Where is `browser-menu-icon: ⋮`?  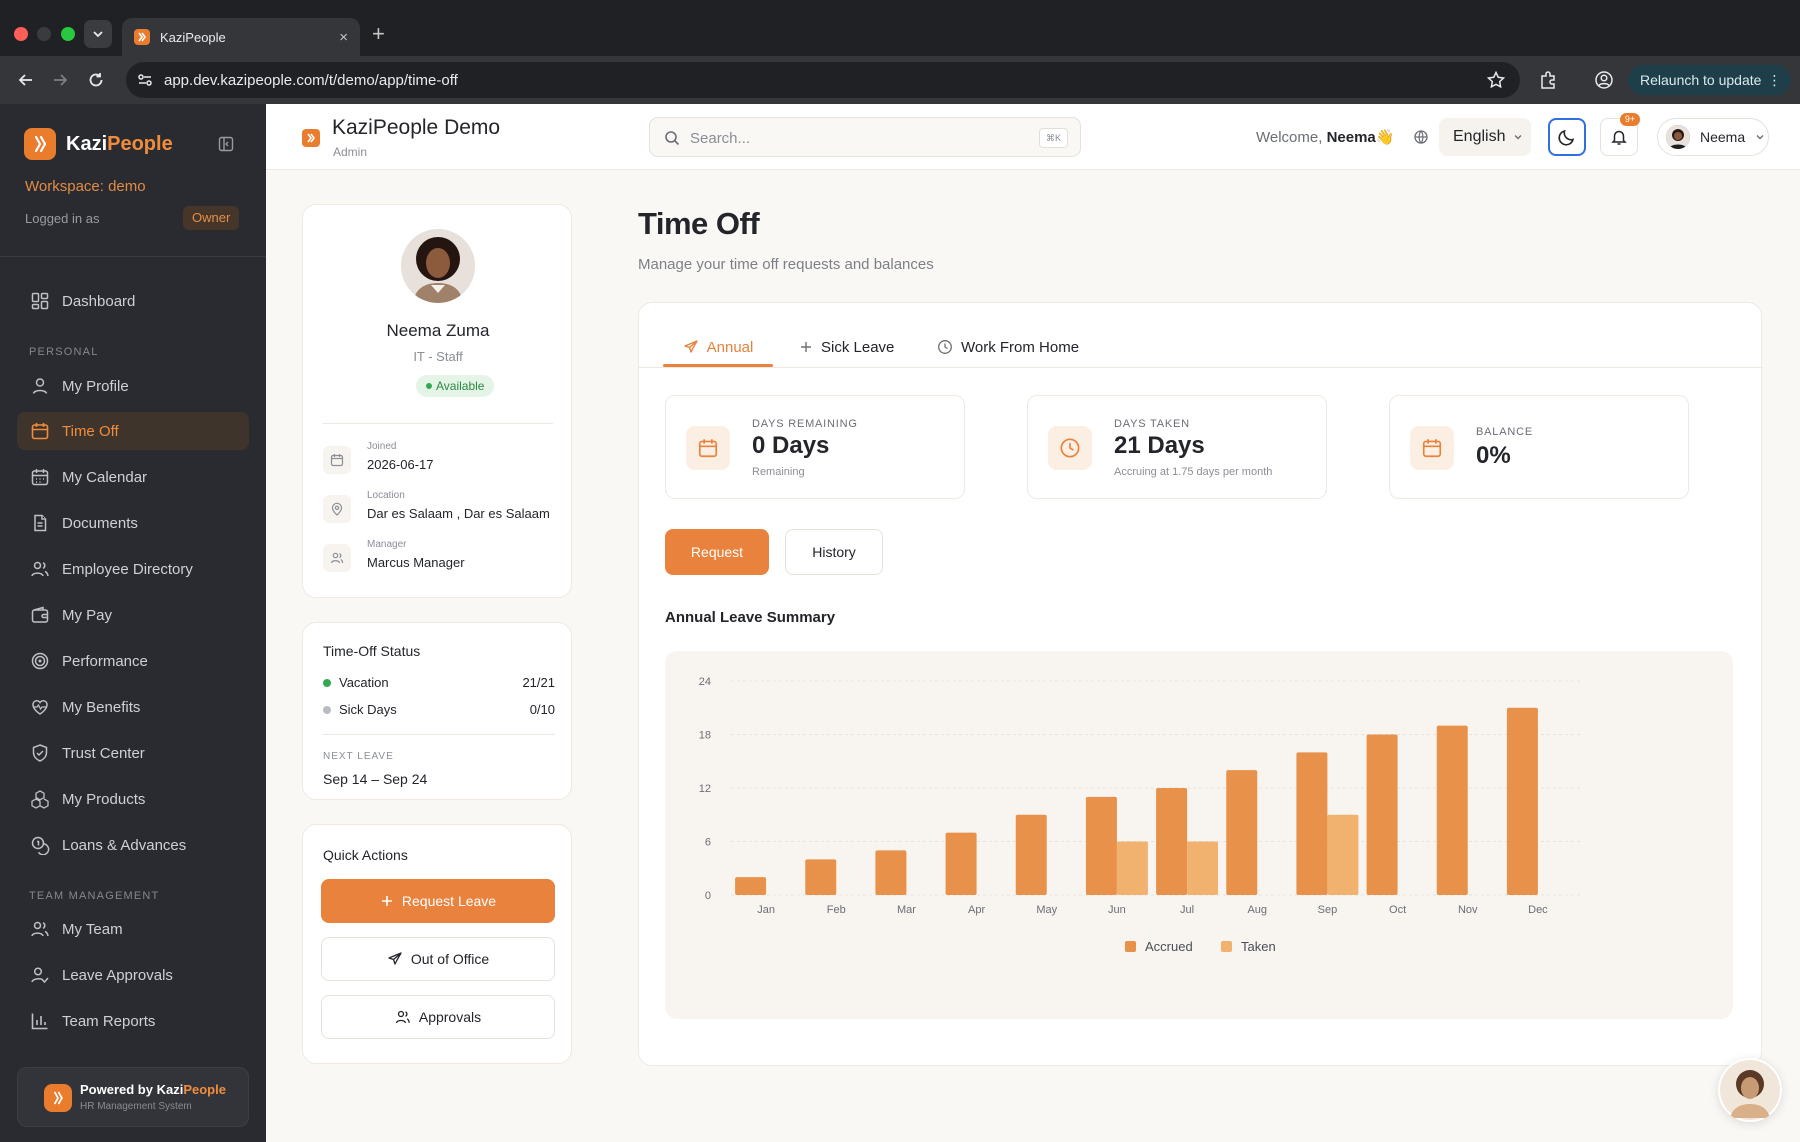
browser-menu-icon: ⋮ is located at coordinates (1774, 80).